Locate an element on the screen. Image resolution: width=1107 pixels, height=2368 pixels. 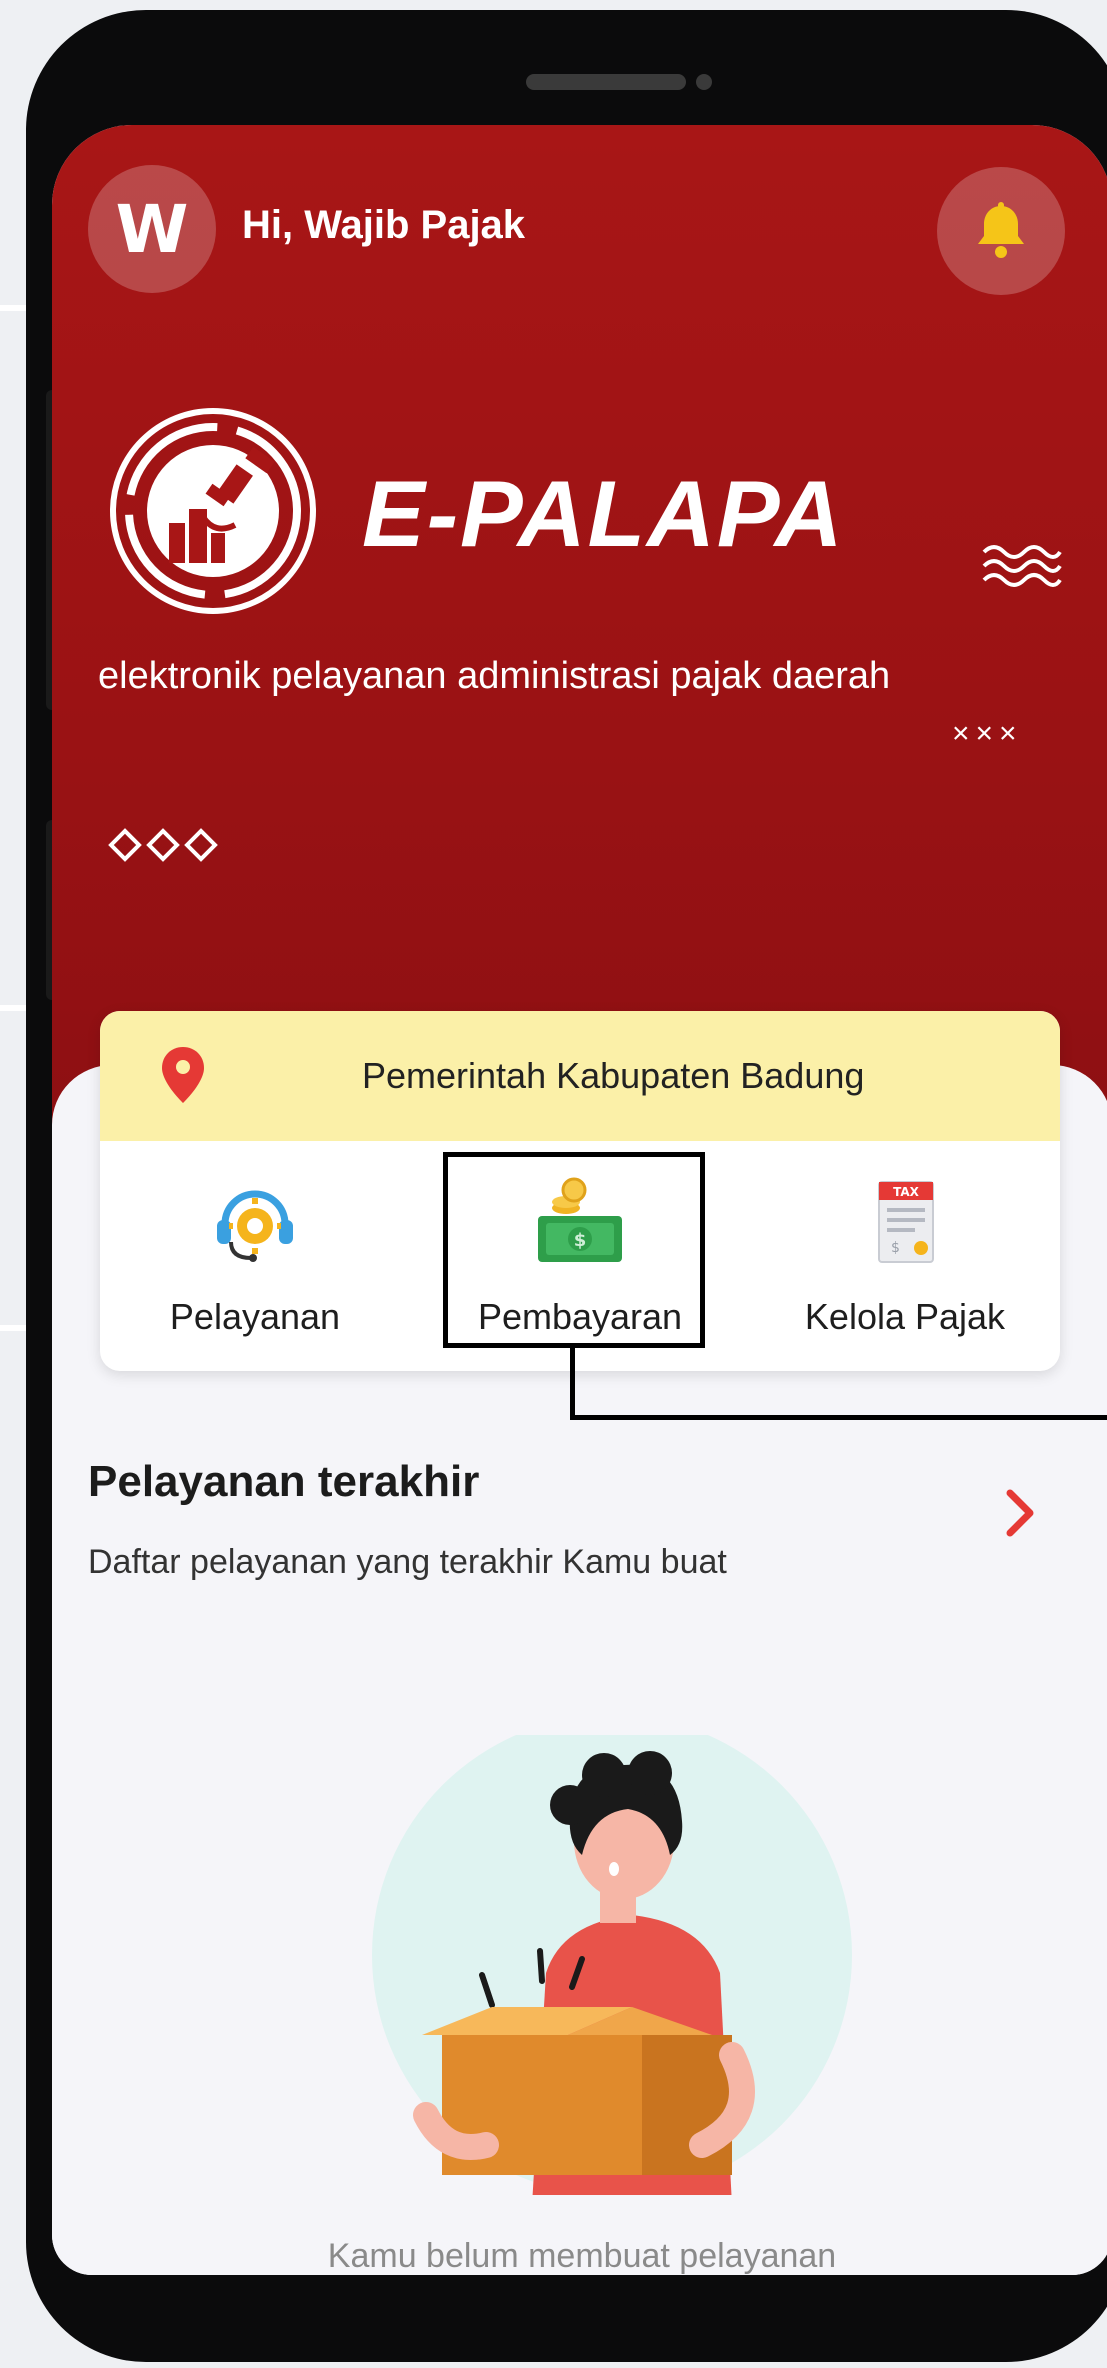
decoration-marks: ××× is located at coordinates (987, 733).